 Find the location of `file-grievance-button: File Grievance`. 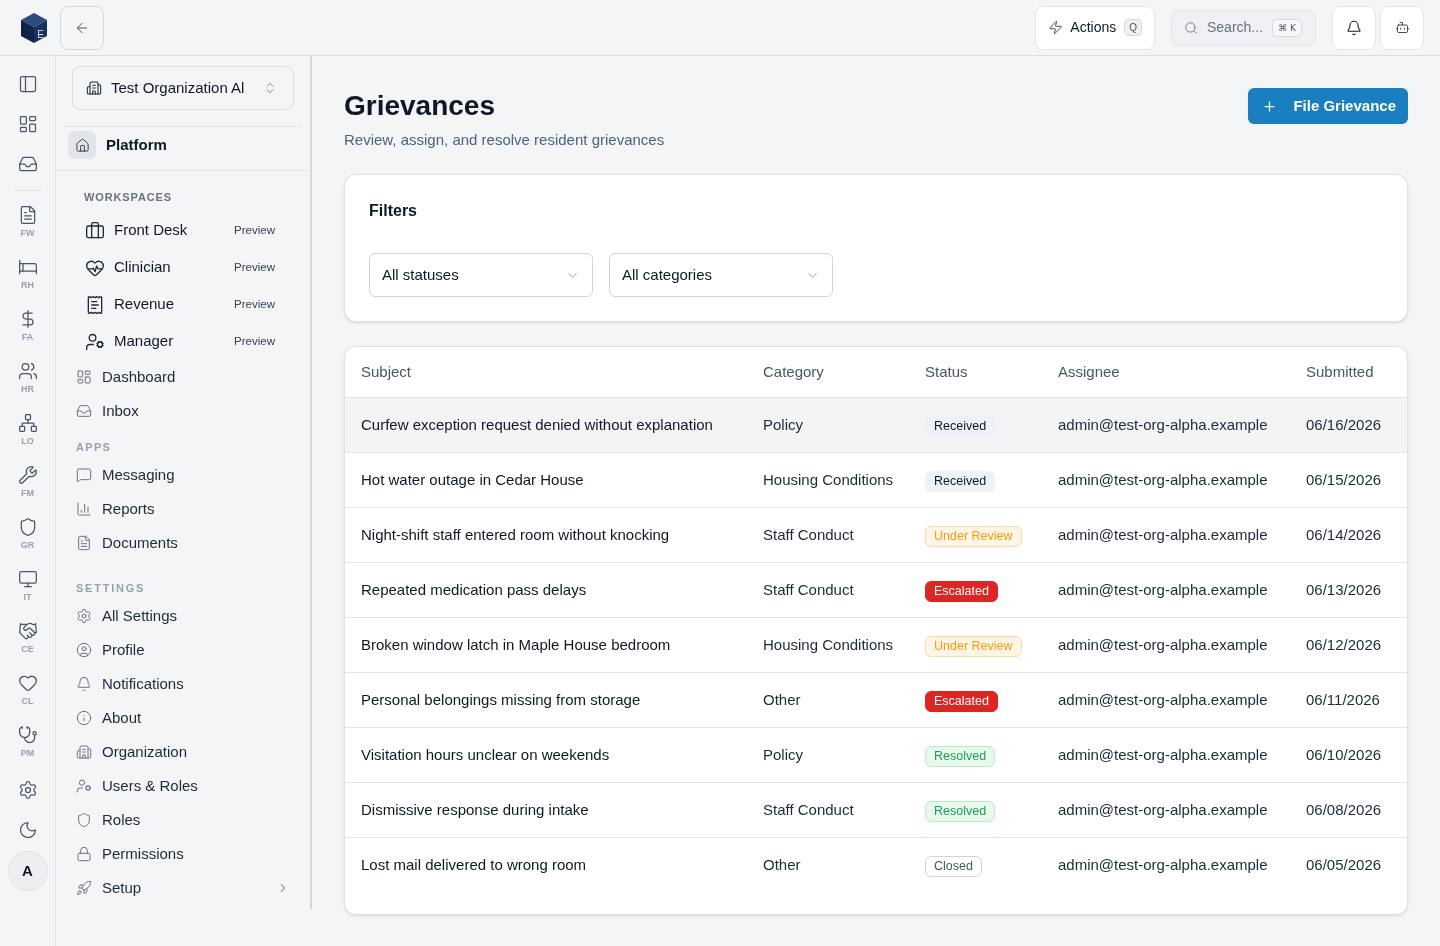

file-grievance-button: File Grievance is located at coordinates (1328, 106).